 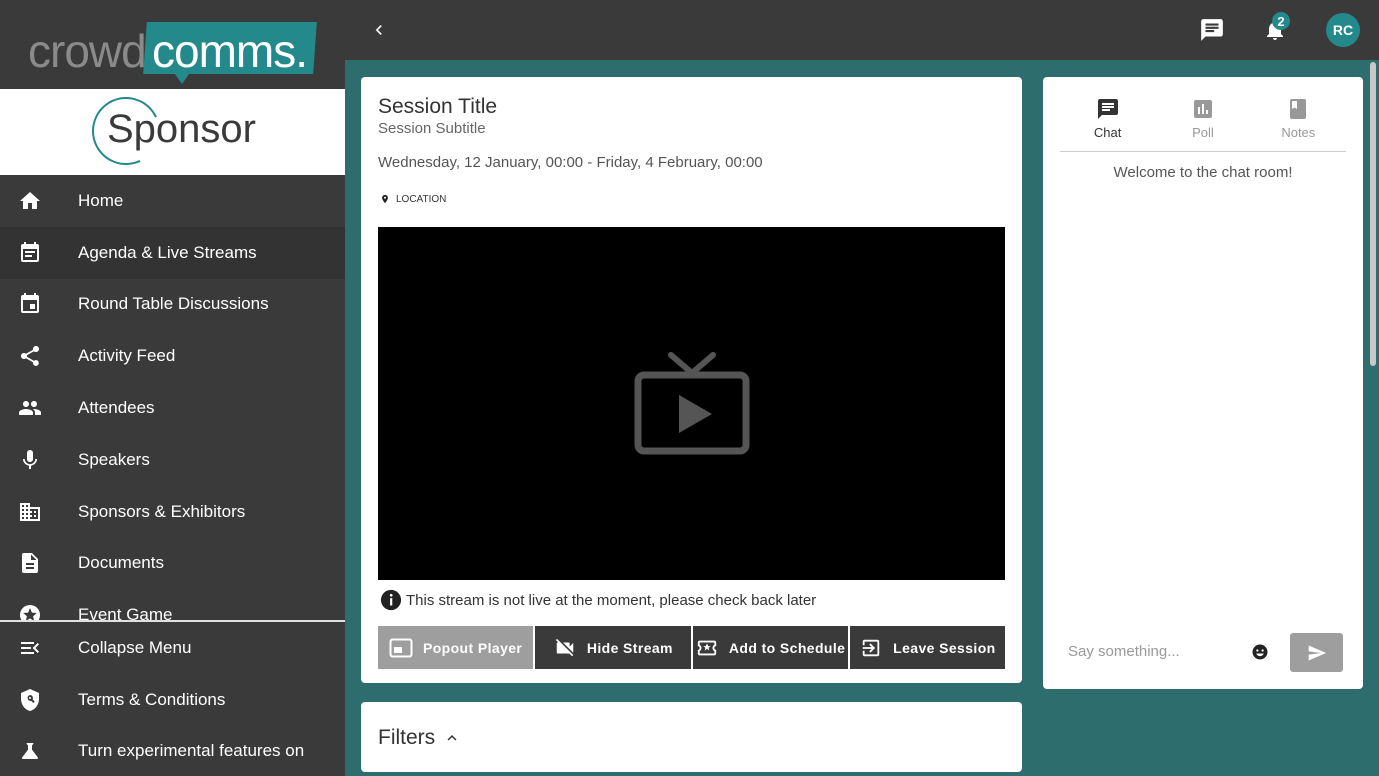 What do you see at coordinates (432, 128) in the screenshot?
I see `session-subtitle: Session Subtitle` at bounding box center [432, 128].